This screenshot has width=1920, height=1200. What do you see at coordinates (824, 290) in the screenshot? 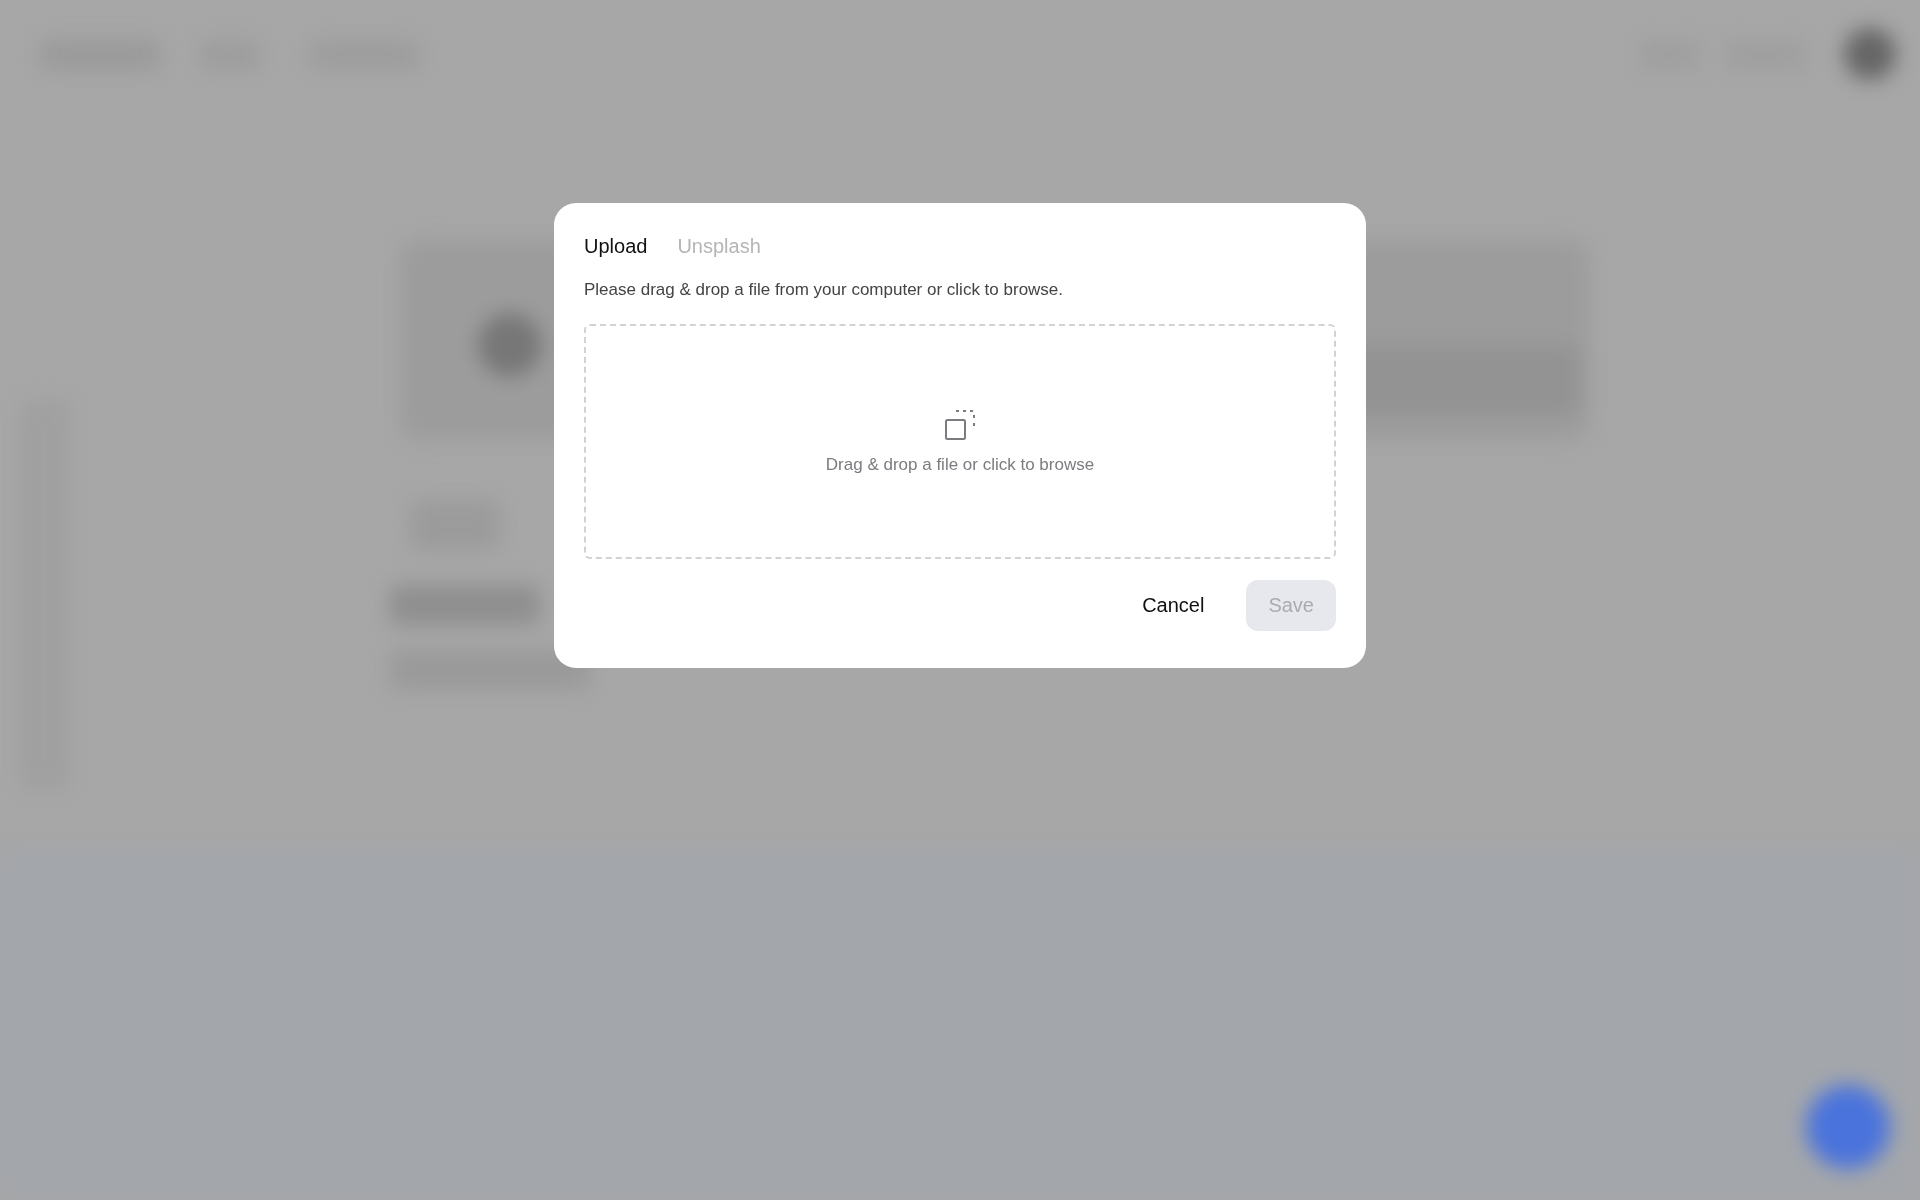
I see `dialog-description: Please drag & drop a file from your computer or click to browse.` at bounding box center [824, 290].